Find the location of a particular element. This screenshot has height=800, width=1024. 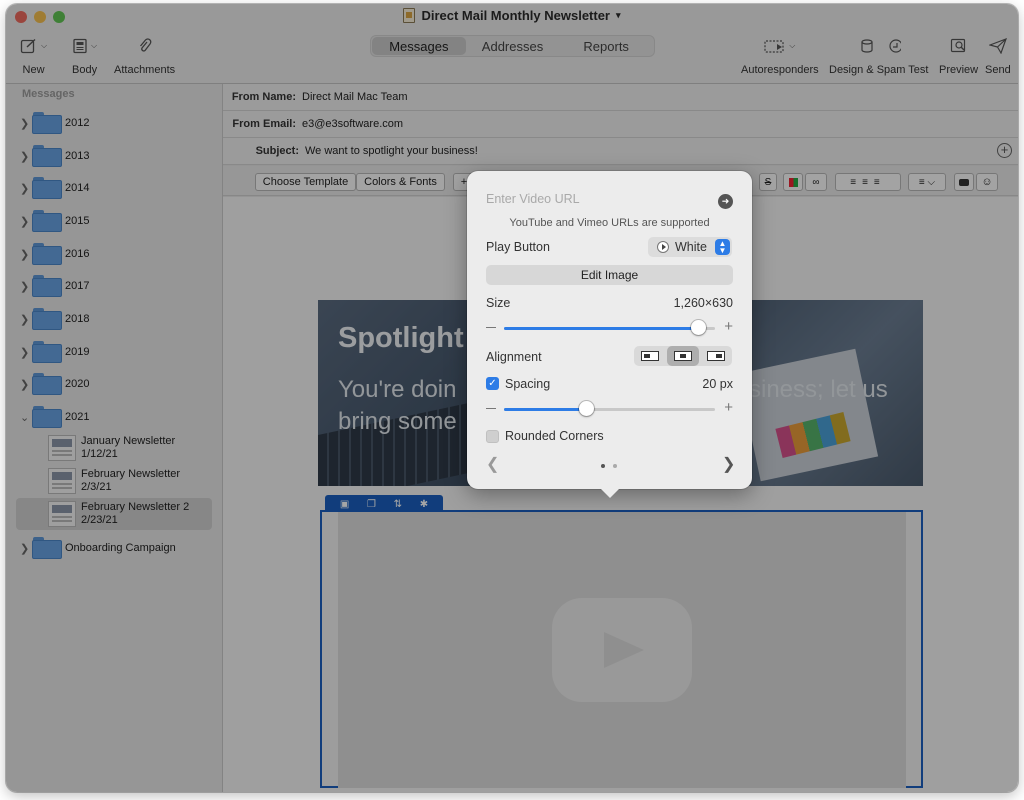

spacing-value: 20 px is located at coordinates (717, 384).